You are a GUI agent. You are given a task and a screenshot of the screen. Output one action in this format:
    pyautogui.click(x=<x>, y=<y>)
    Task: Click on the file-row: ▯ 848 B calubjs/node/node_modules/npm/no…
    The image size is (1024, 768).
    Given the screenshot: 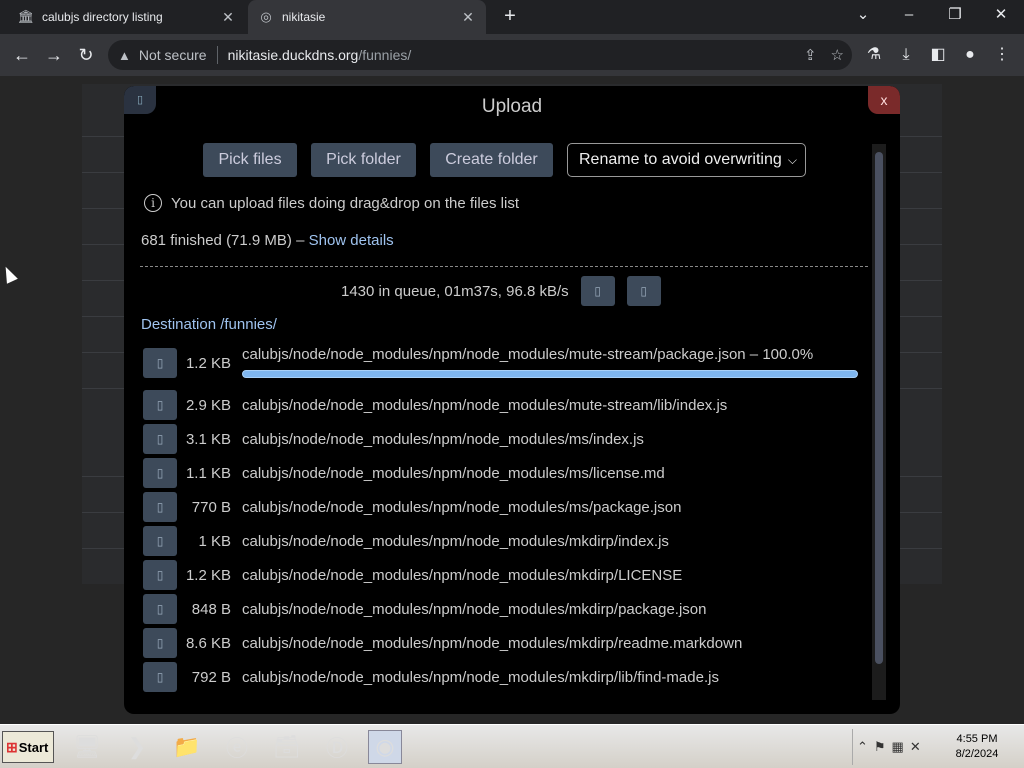 What is the action you would take?
    pyautogui.click(x=499, y=609)
    